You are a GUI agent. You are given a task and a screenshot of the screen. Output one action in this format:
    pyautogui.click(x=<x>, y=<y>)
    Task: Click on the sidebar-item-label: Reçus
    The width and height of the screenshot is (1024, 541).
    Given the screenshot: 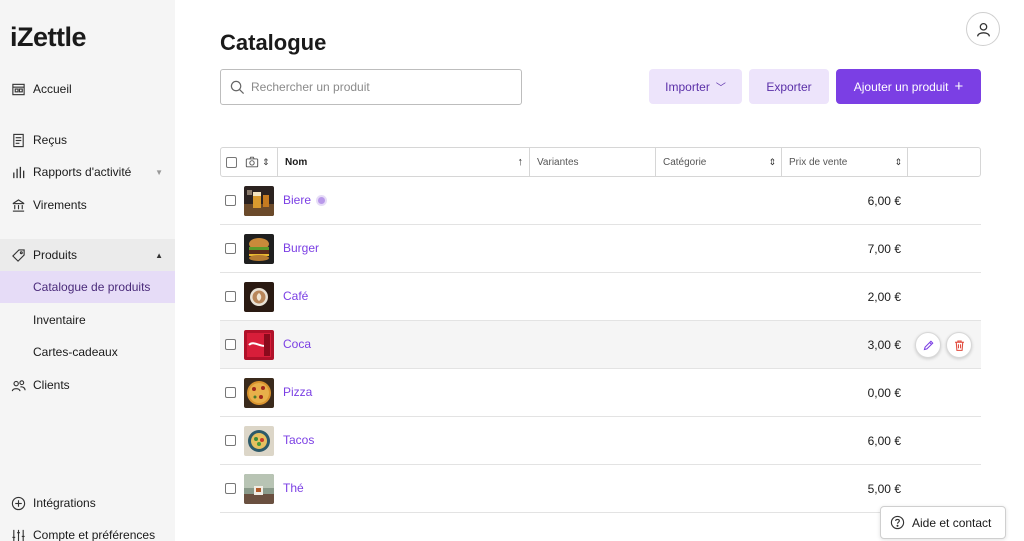 What is the action you would take?
    pyautogui.click(x=50, y=140)
    